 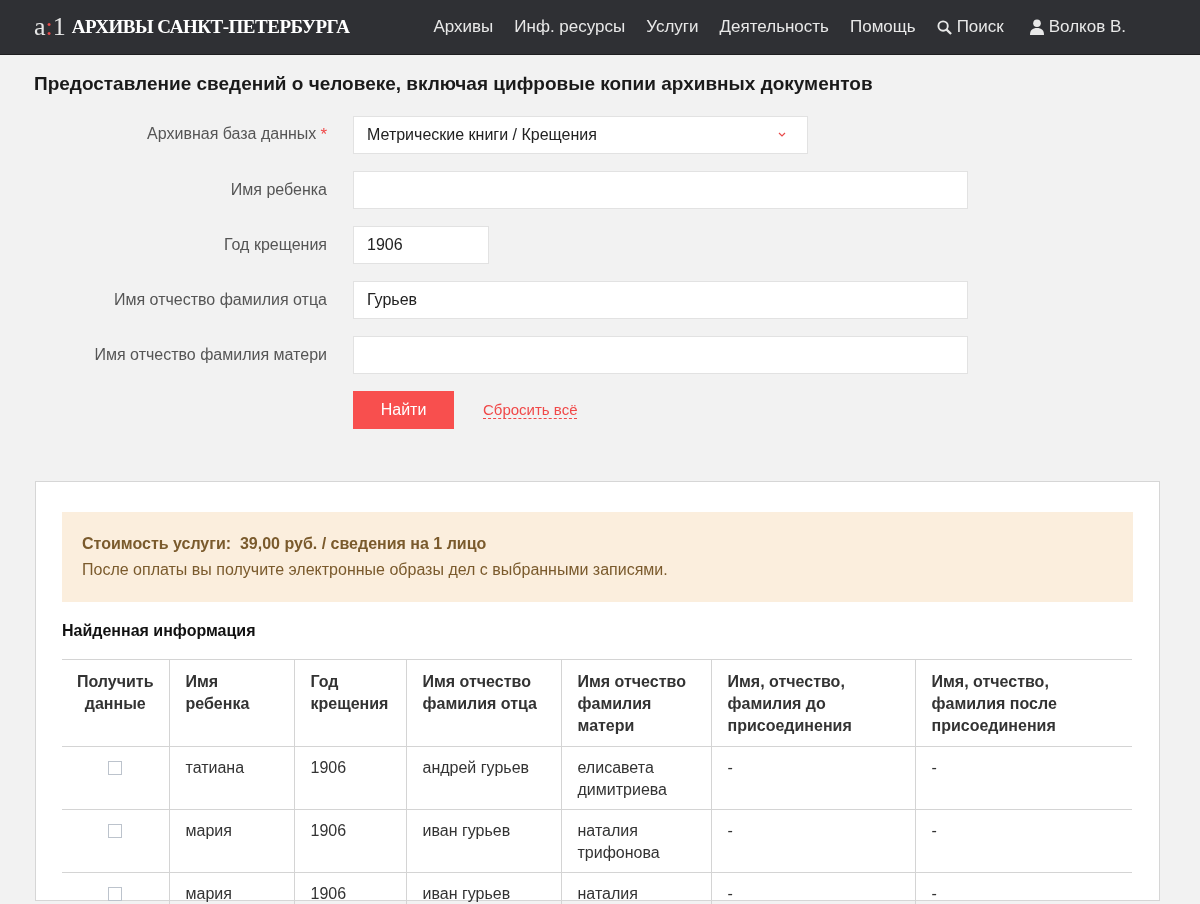 I want to click on user-icon, so click(x=1036, y=27).